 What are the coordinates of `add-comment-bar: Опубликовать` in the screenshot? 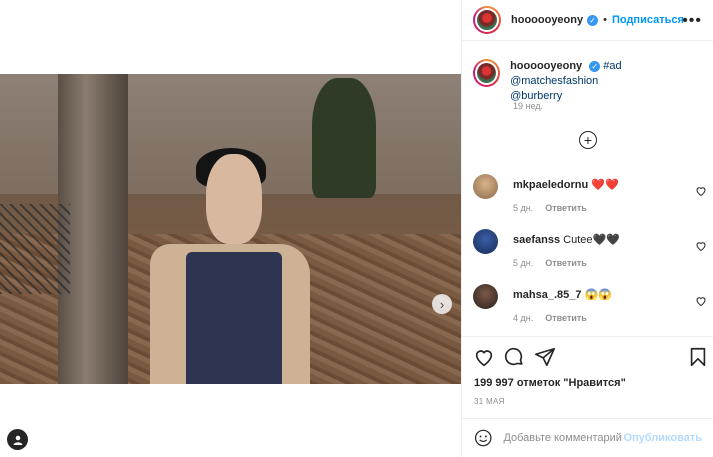 It's located at (587, 437).